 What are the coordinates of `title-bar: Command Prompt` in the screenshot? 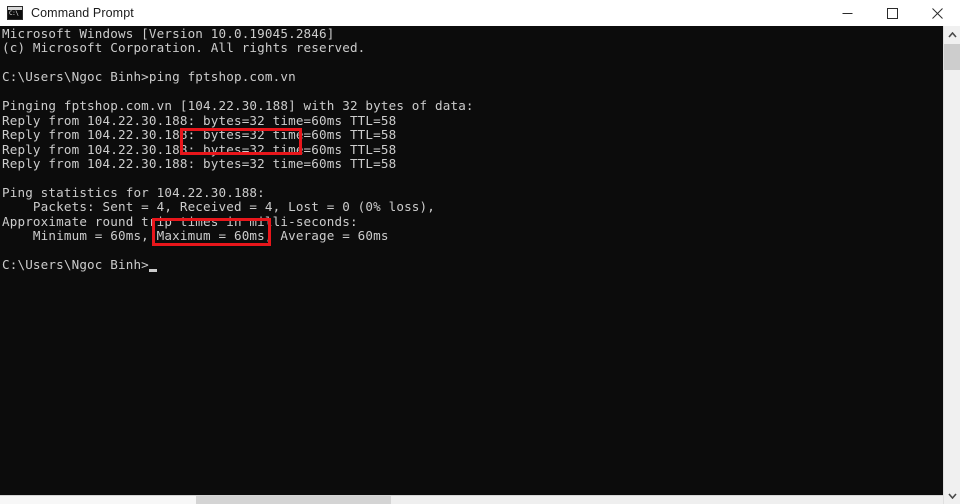 It's located at (480, 13).